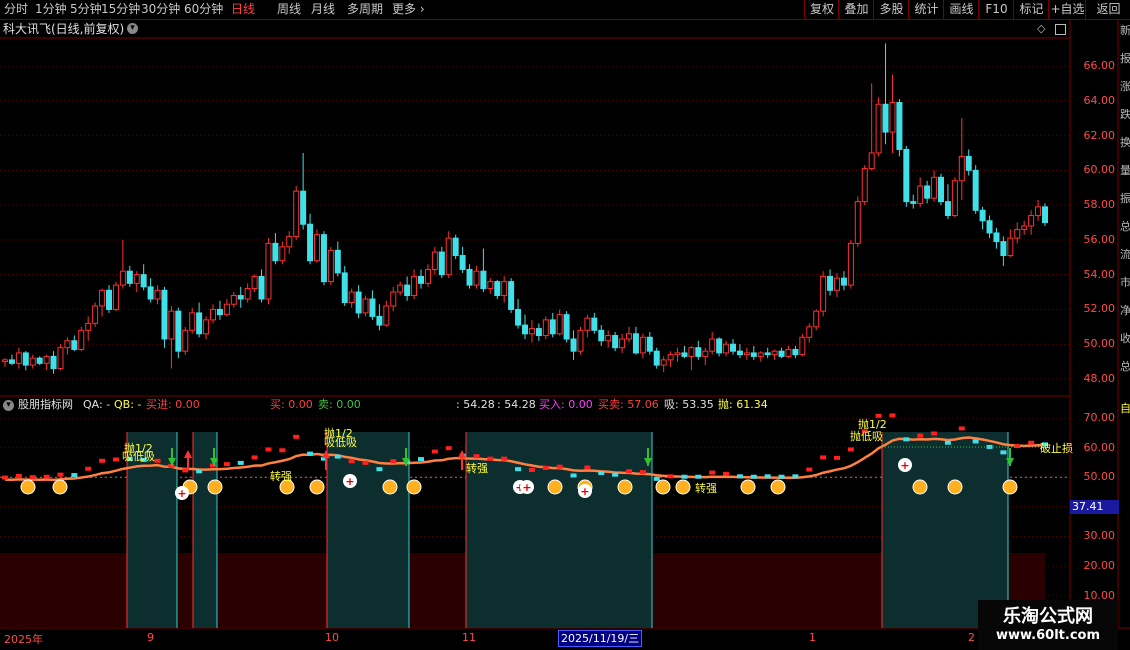 This screenshot has height=650, width=1130. I want to click on side-strip-item: 振, so click(1125, 198).